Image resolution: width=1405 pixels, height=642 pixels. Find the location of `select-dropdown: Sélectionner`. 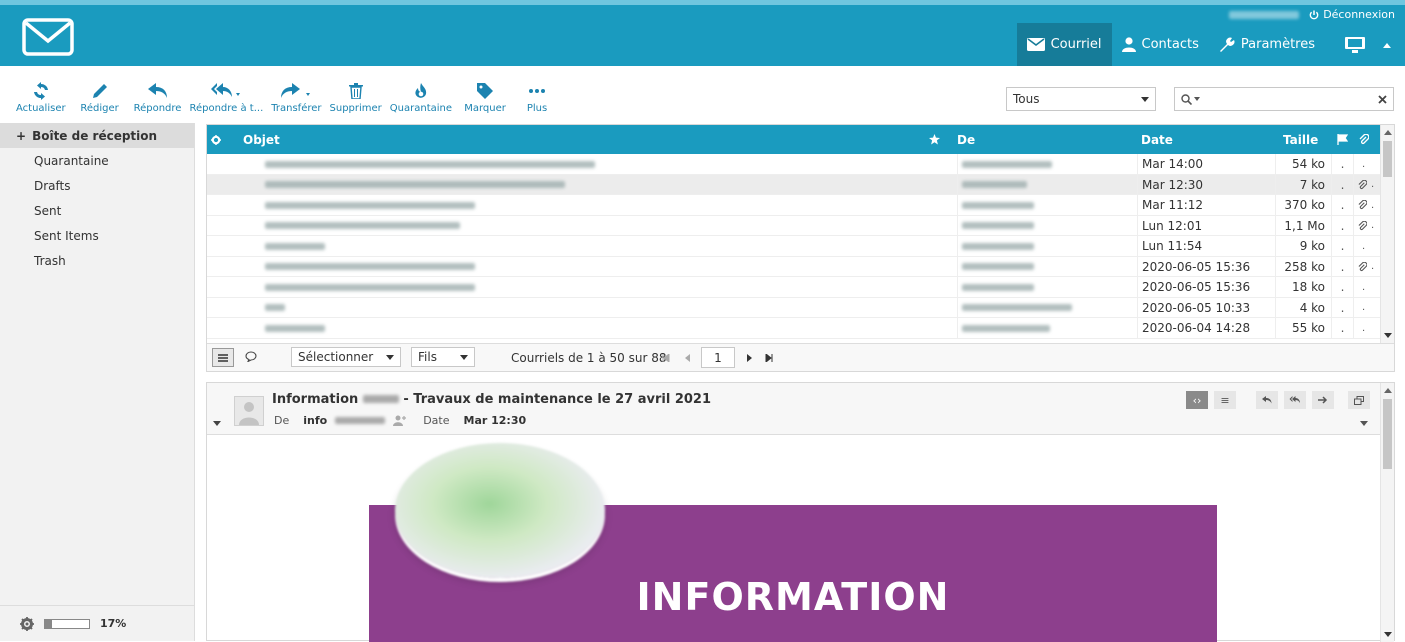

select-dropdown: Sélectionner is located at coordinates (346, 357).